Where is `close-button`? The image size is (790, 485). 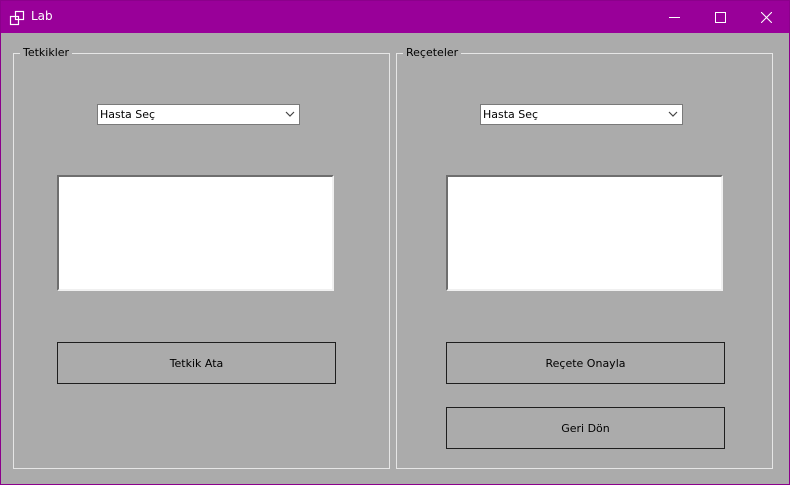
close-button is located at coordinates (766, 17).